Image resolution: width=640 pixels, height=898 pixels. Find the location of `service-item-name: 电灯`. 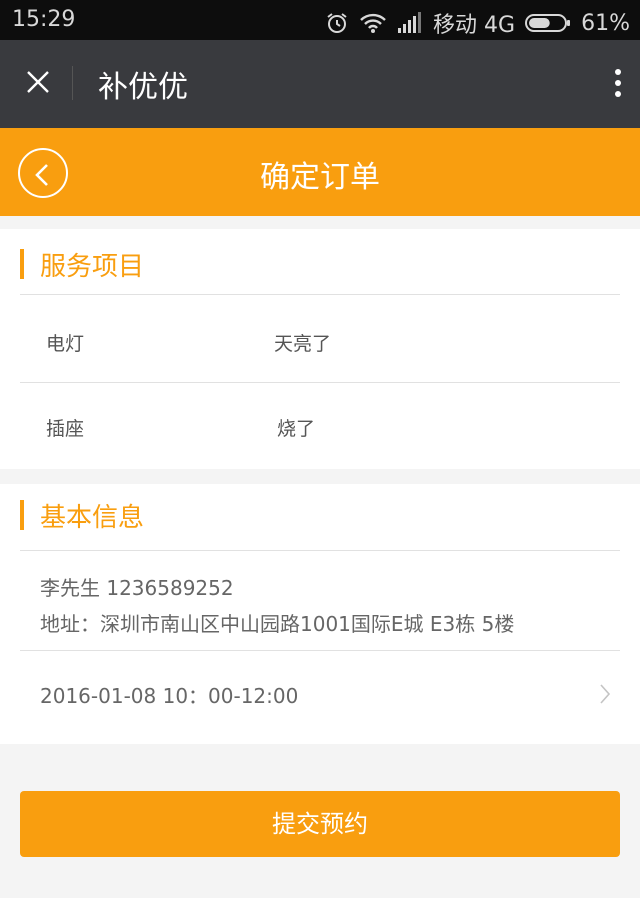

service-item-name: 电灯 is located at coordinates (65, 344).